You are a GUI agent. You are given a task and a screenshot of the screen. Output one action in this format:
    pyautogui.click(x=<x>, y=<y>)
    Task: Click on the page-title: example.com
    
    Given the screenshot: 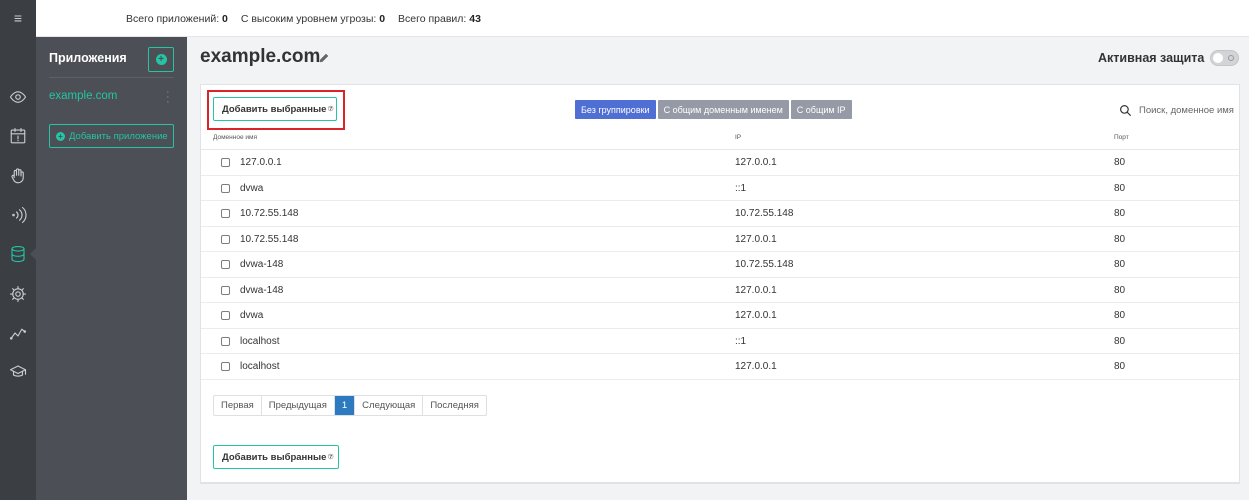 What is the action you would take?
    pyautogui.click(x=260, y=56)
    